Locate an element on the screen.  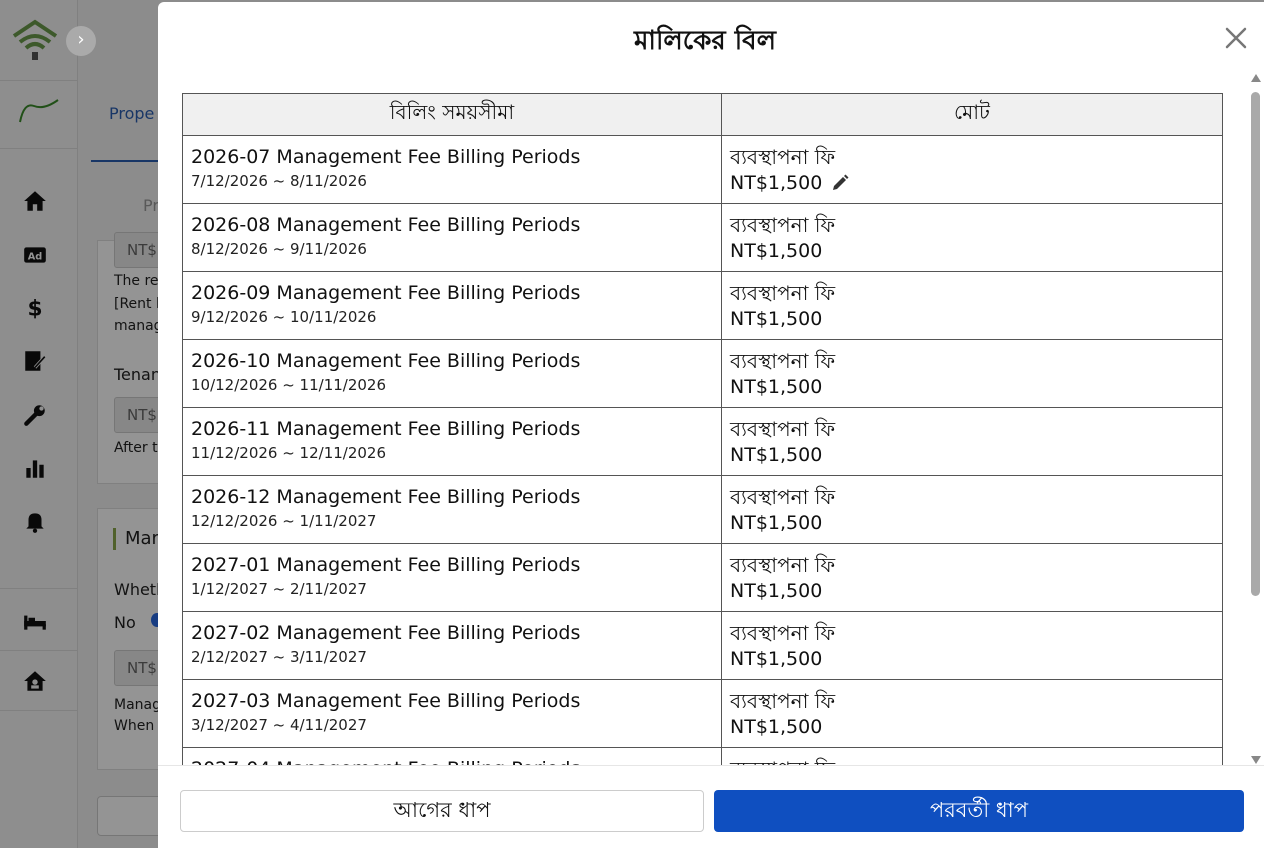
period-title: 2027-03 Management Fee Billing Periods is located at coordinates (386, 701).